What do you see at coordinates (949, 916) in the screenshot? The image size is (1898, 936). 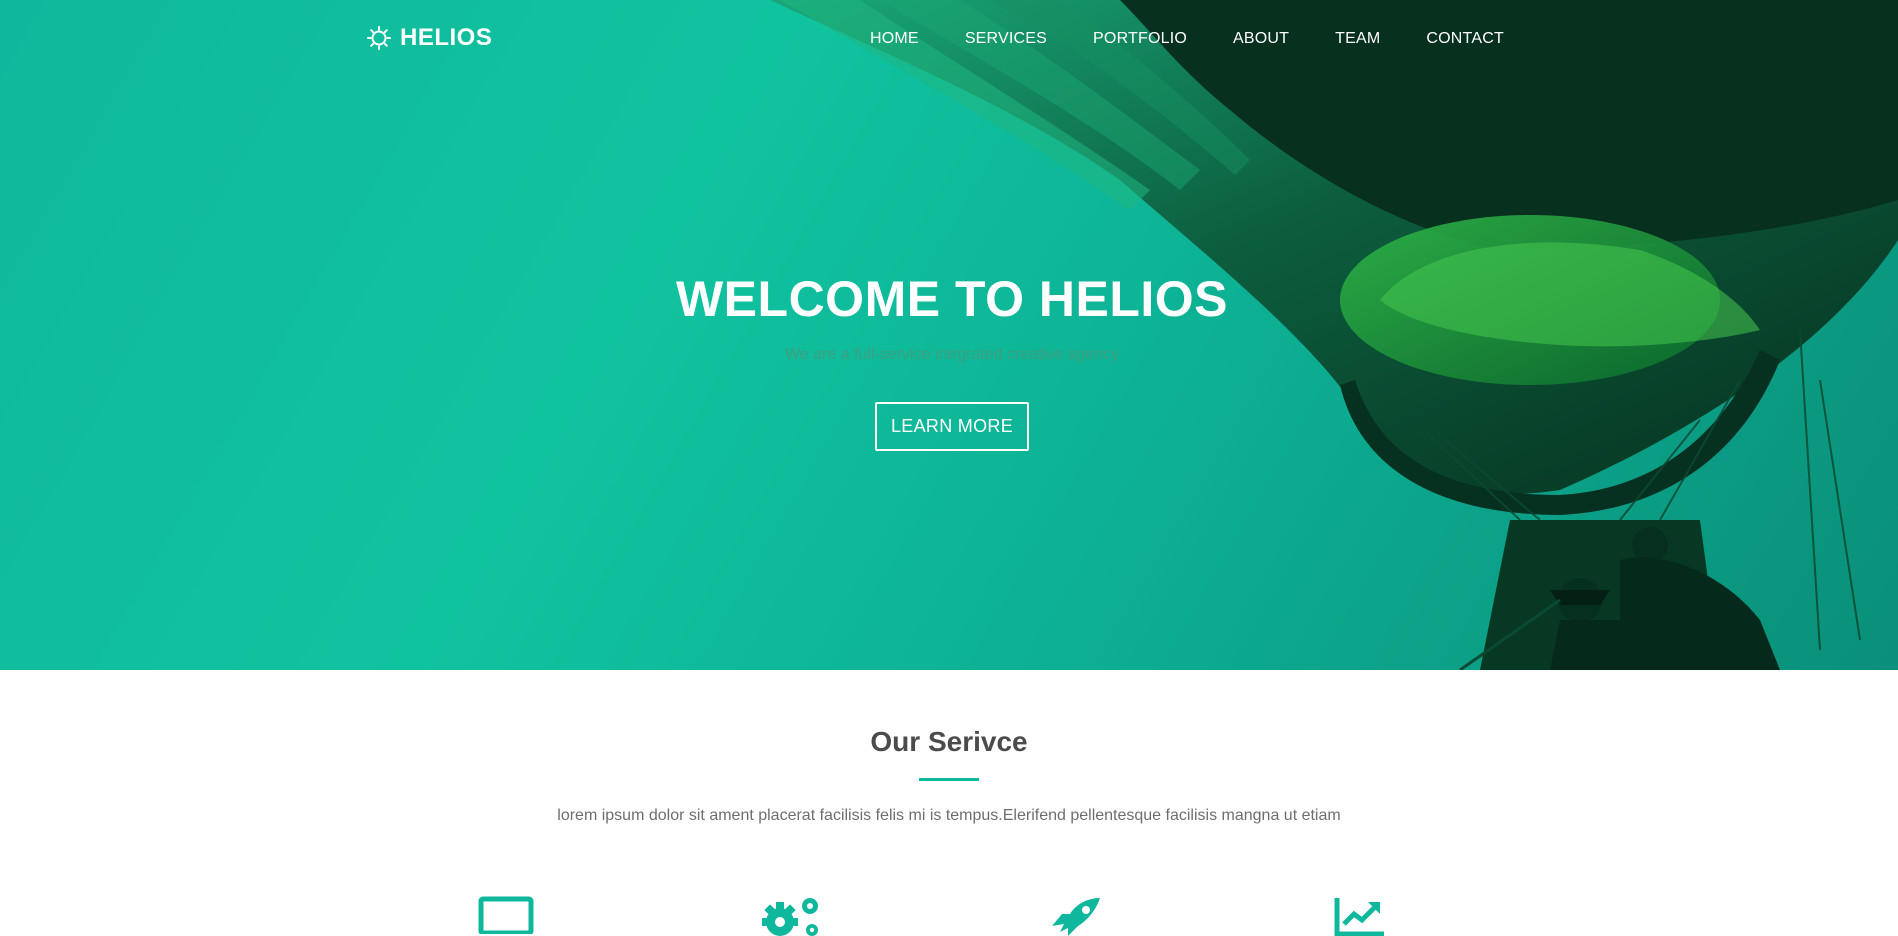 I see `service-icons-row` at bounding box center [949, 916].